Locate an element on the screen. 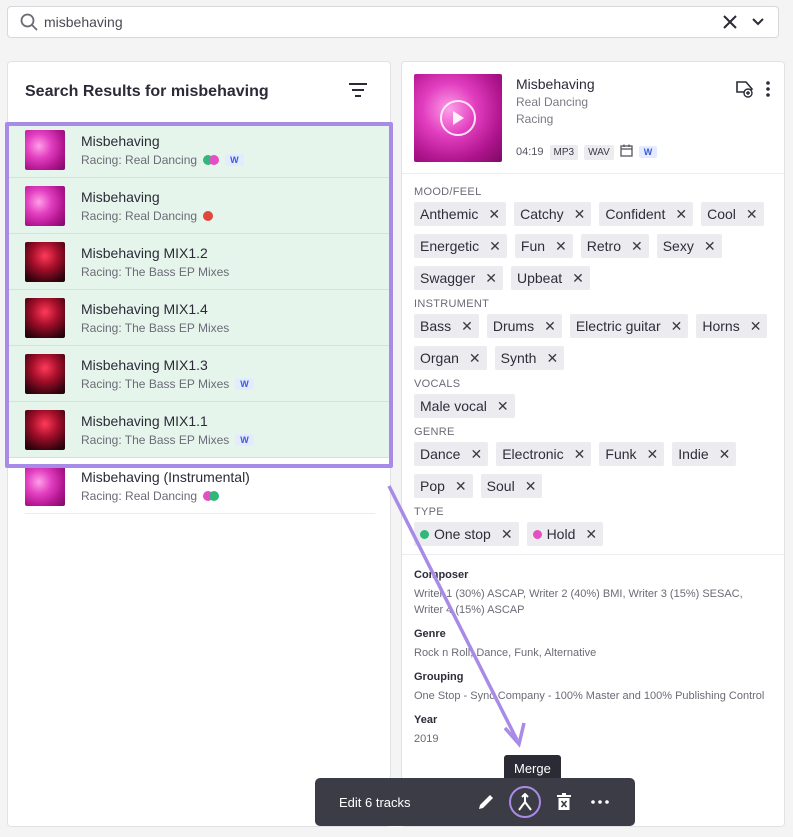 The width and height of the screenshot is (793, 837). pencil-icon is located at coordinates (486, 802).